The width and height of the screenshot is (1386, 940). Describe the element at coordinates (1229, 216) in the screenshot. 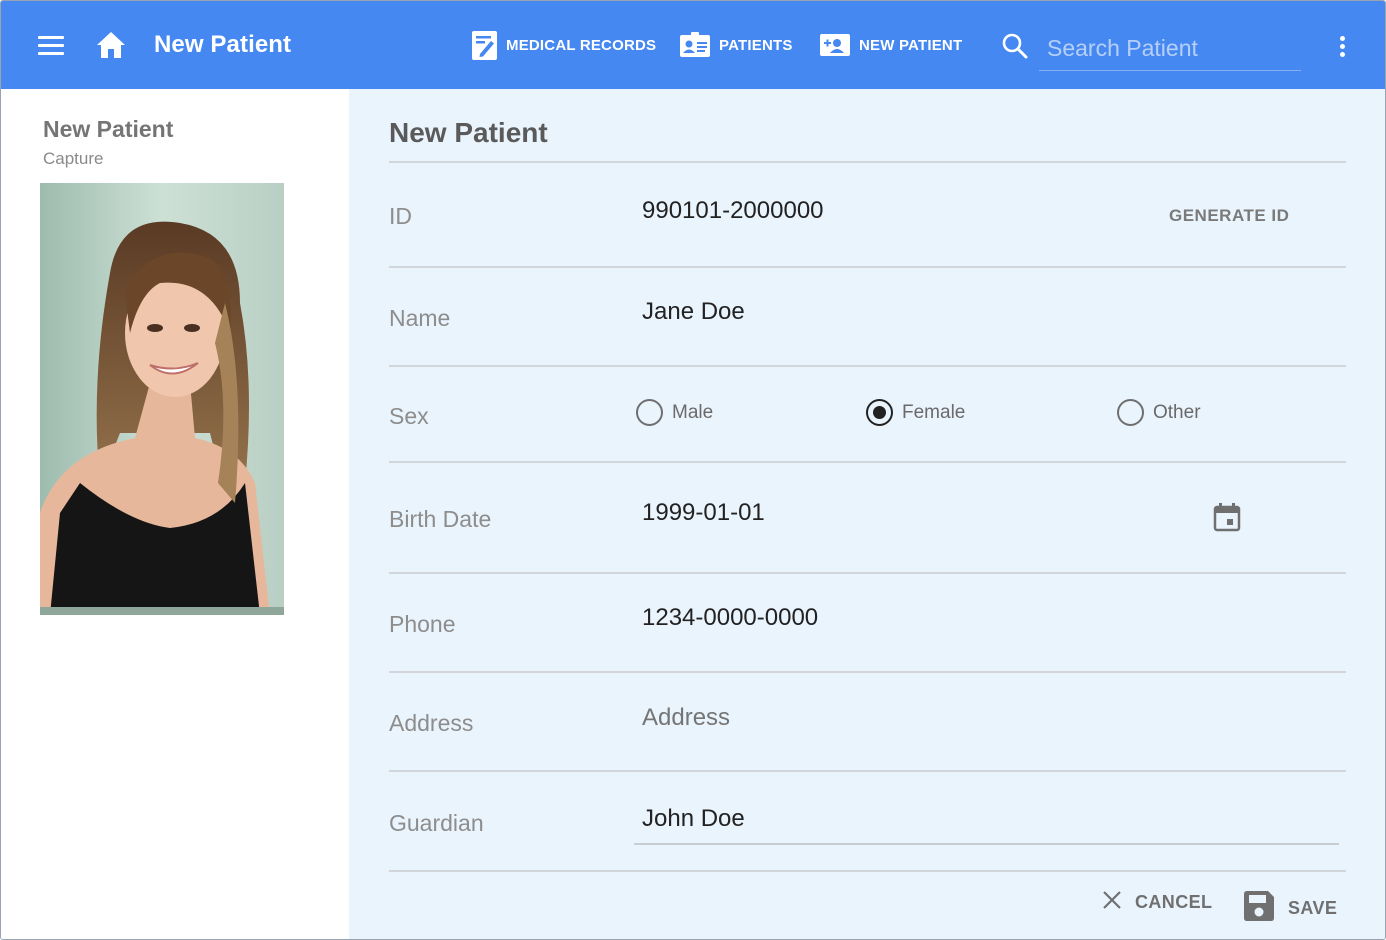

I see `generate-id-button: GENERATE ID` at that location.